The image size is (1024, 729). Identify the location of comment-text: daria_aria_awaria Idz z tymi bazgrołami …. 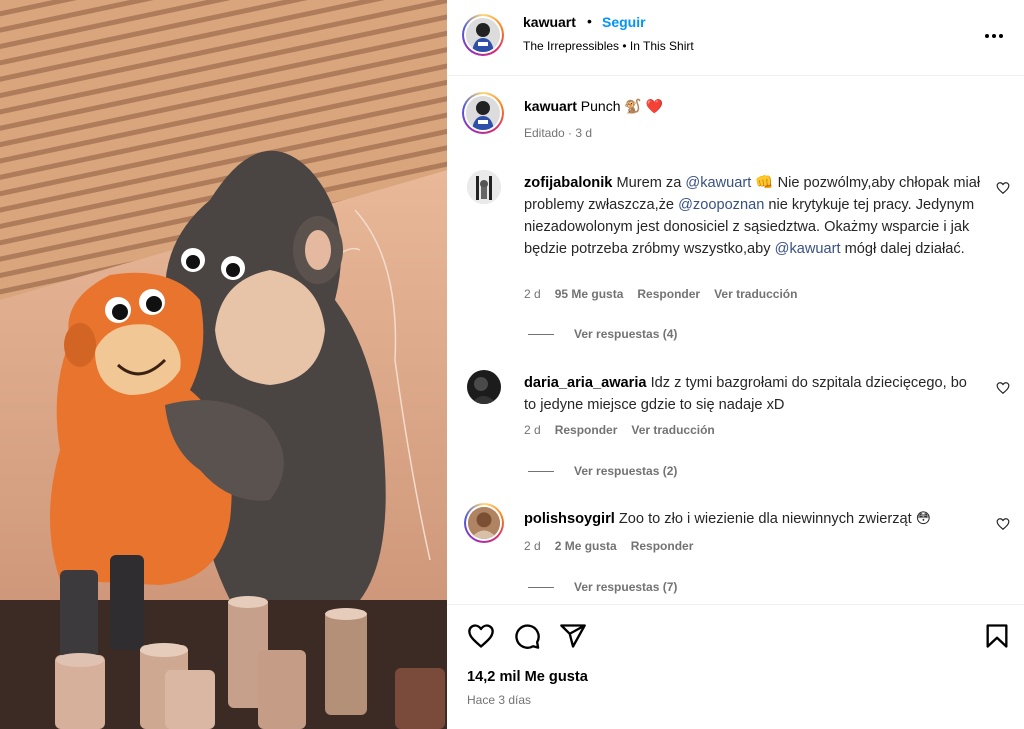
(753, 394).